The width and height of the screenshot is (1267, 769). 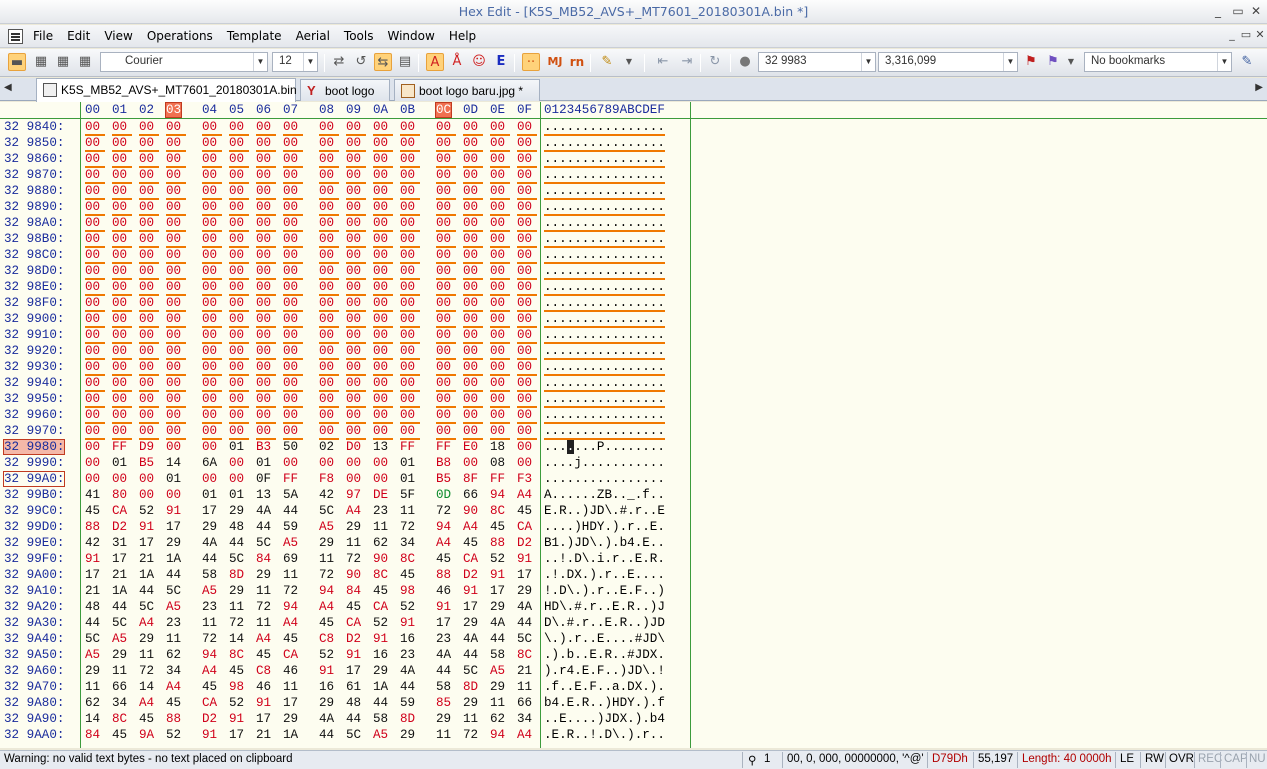 What do you see at coordinates (329, 479) in the screenshot?
I see `hex-byte: F8` at bounding box center [329, 479].